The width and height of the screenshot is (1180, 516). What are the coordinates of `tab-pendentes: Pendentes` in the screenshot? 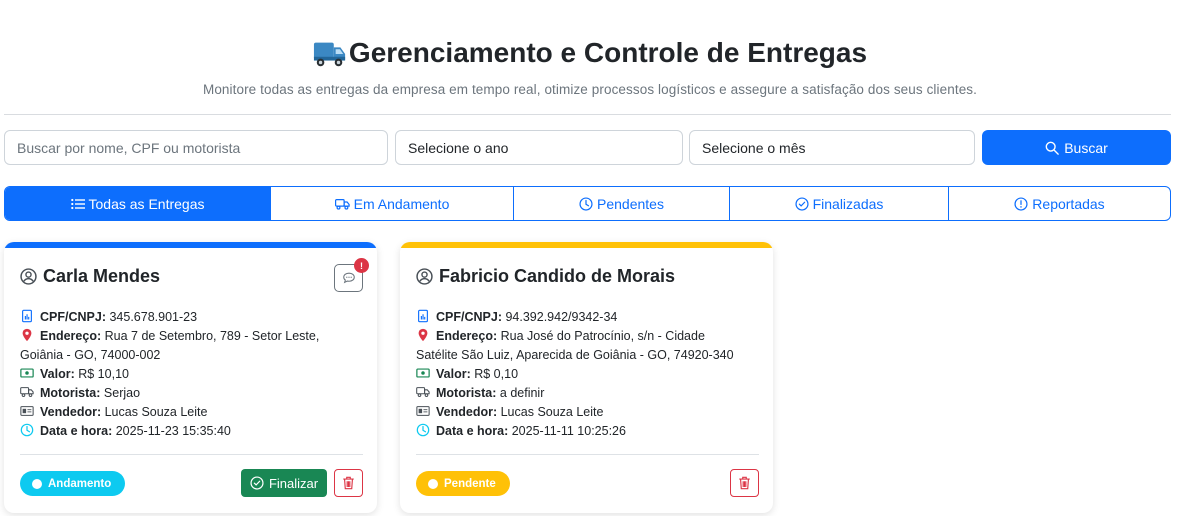 It's located at (622, 203).